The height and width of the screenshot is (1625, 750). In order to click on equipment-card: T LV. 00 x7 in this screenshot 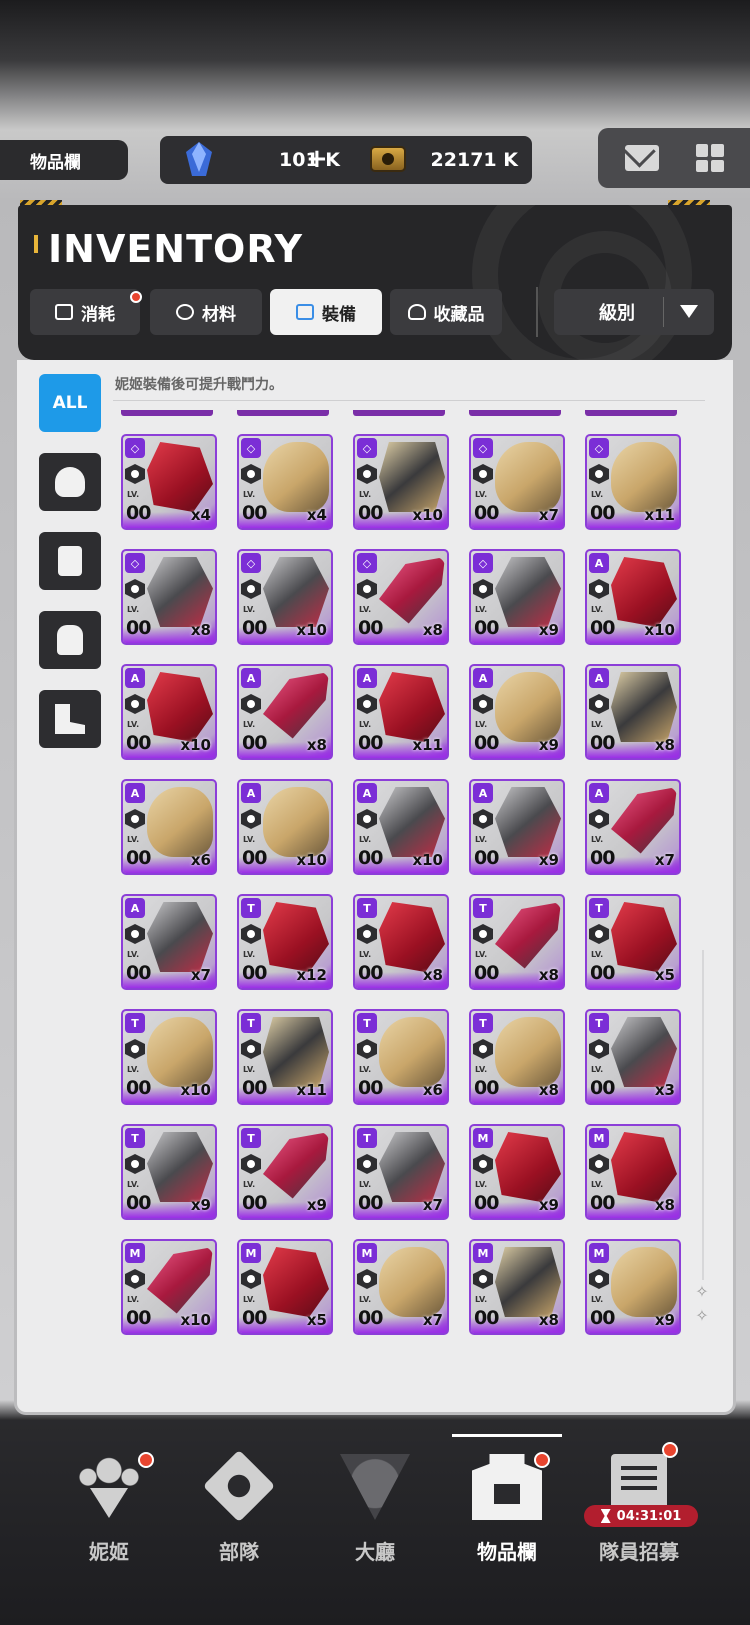, I will do `click(401, 1172)`.